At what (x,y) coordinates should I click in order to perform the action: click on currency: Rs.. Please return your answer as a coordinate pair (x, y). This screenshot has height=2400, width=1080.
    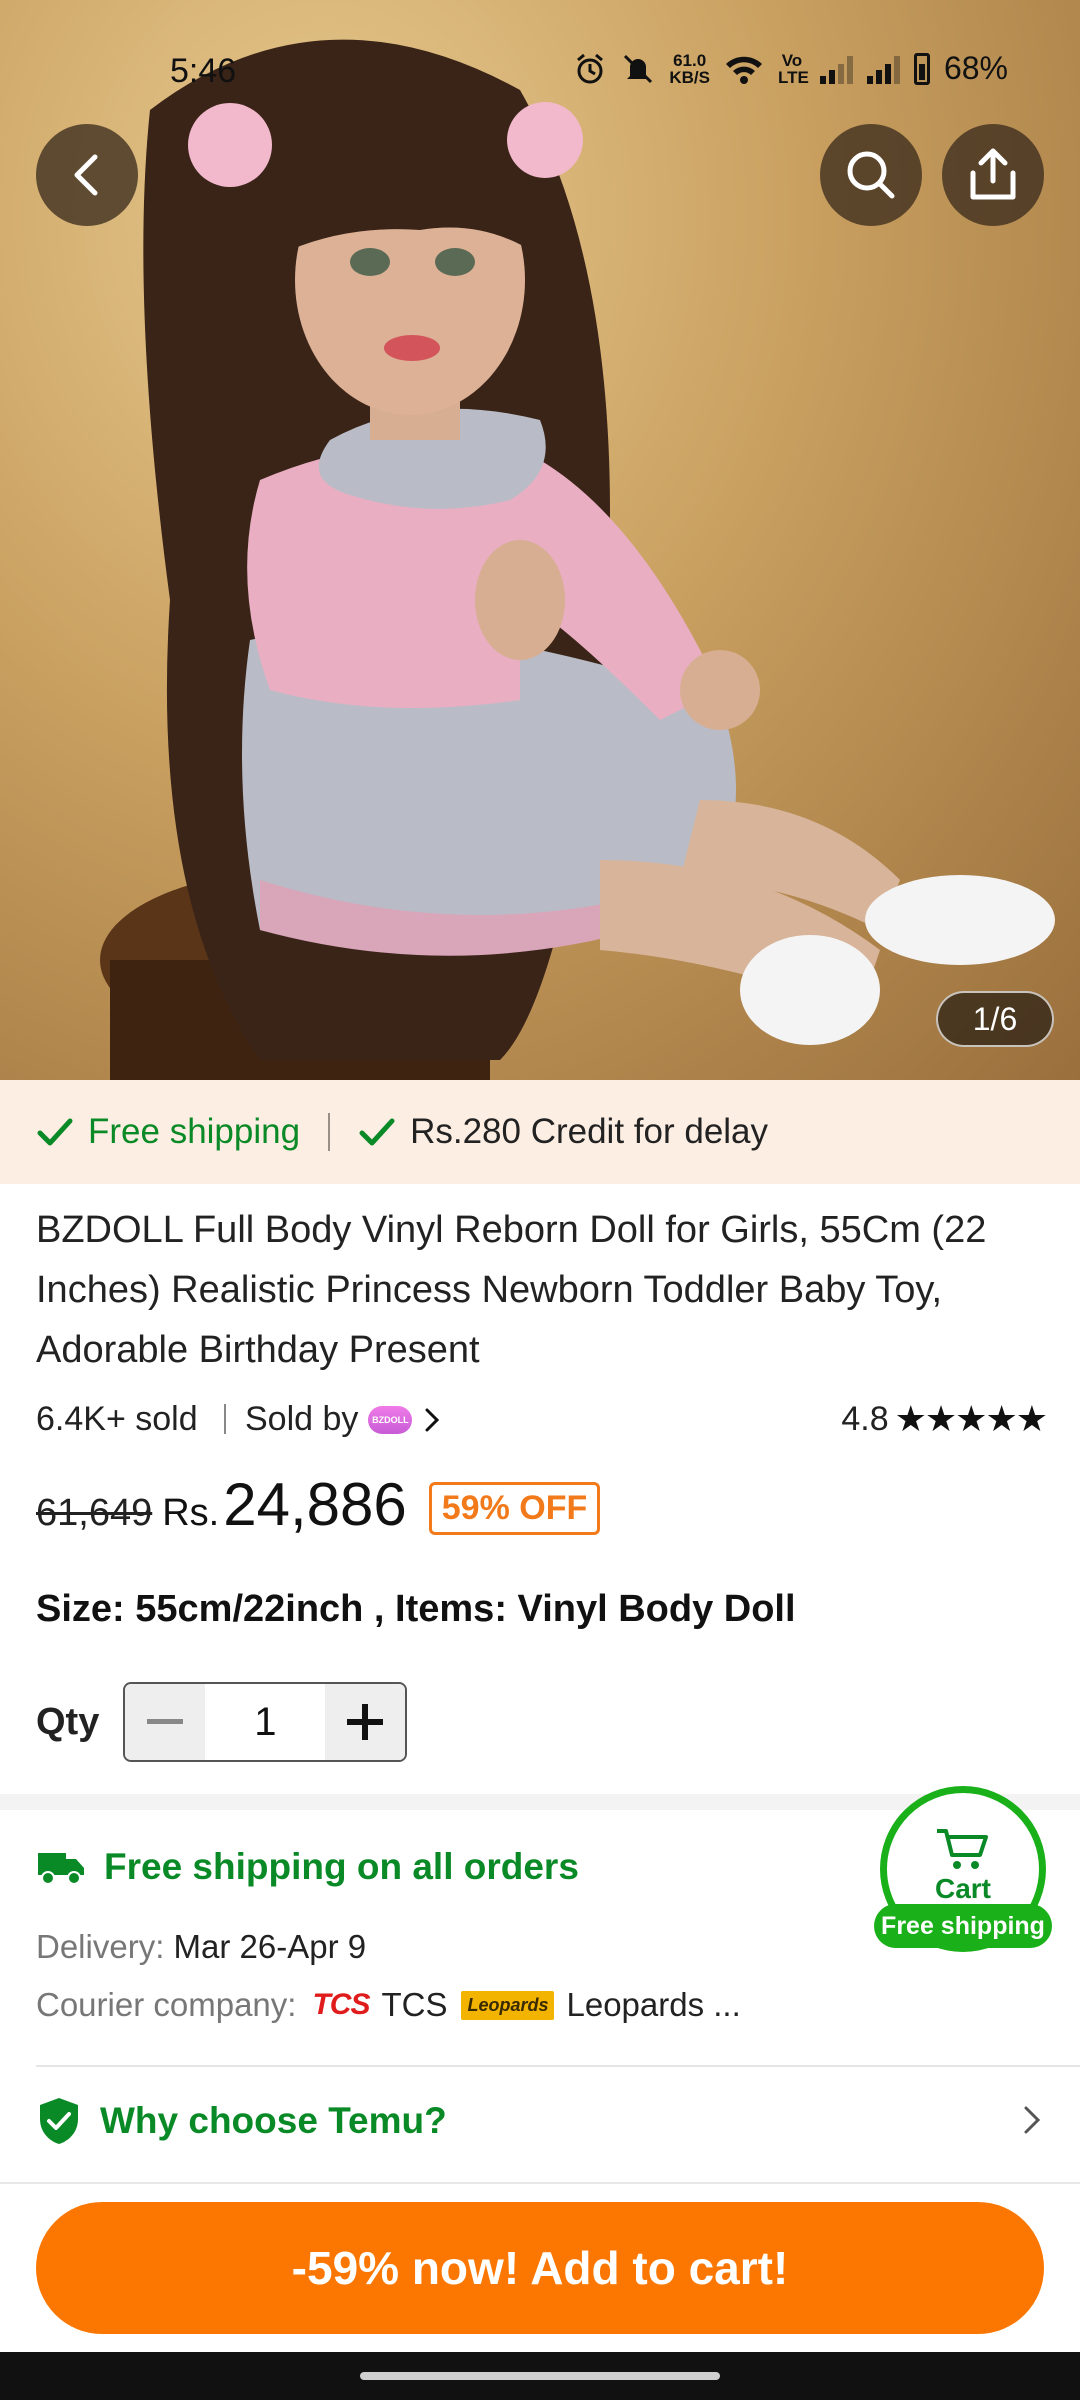
    Looking at the image, I should click on (191, 1513).